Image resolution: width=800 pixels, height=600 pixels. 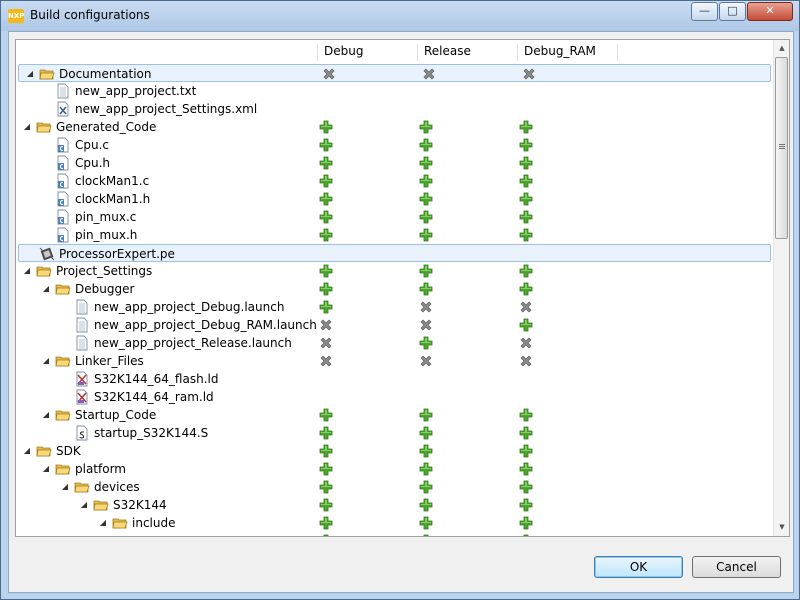 What do you see at coordinates (394, 163) in the screenshot?
I see `tree-row: Cpu.h` at bounding box center [394, 163].